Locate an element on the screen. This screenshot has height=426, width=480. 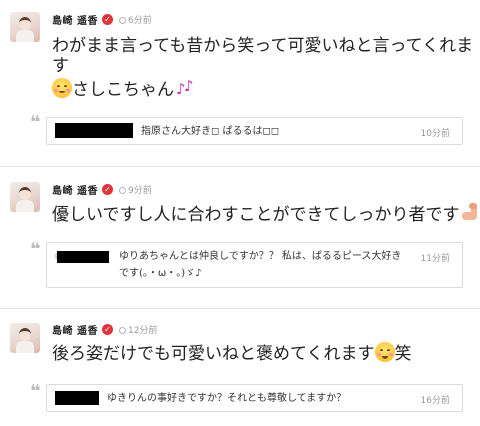
post-meta: 島崎 遥香 ✓ 9分前 is located at coordinates (102, 189).